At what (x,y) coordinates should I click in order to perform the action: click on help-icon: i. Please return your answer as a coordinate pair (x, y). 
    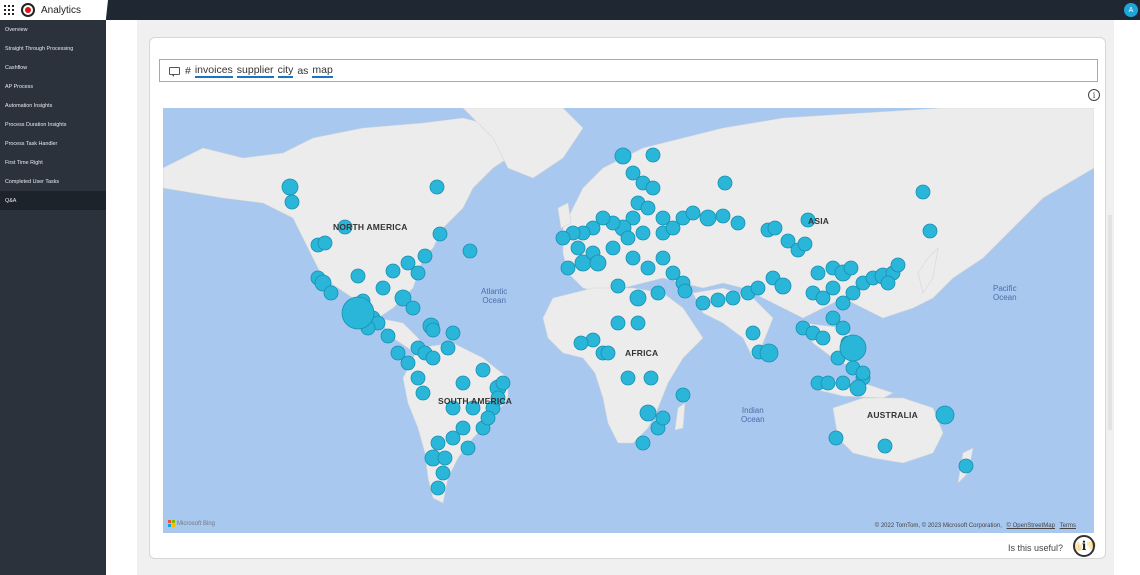
    Looking at the image, I should click on (1084, 546).